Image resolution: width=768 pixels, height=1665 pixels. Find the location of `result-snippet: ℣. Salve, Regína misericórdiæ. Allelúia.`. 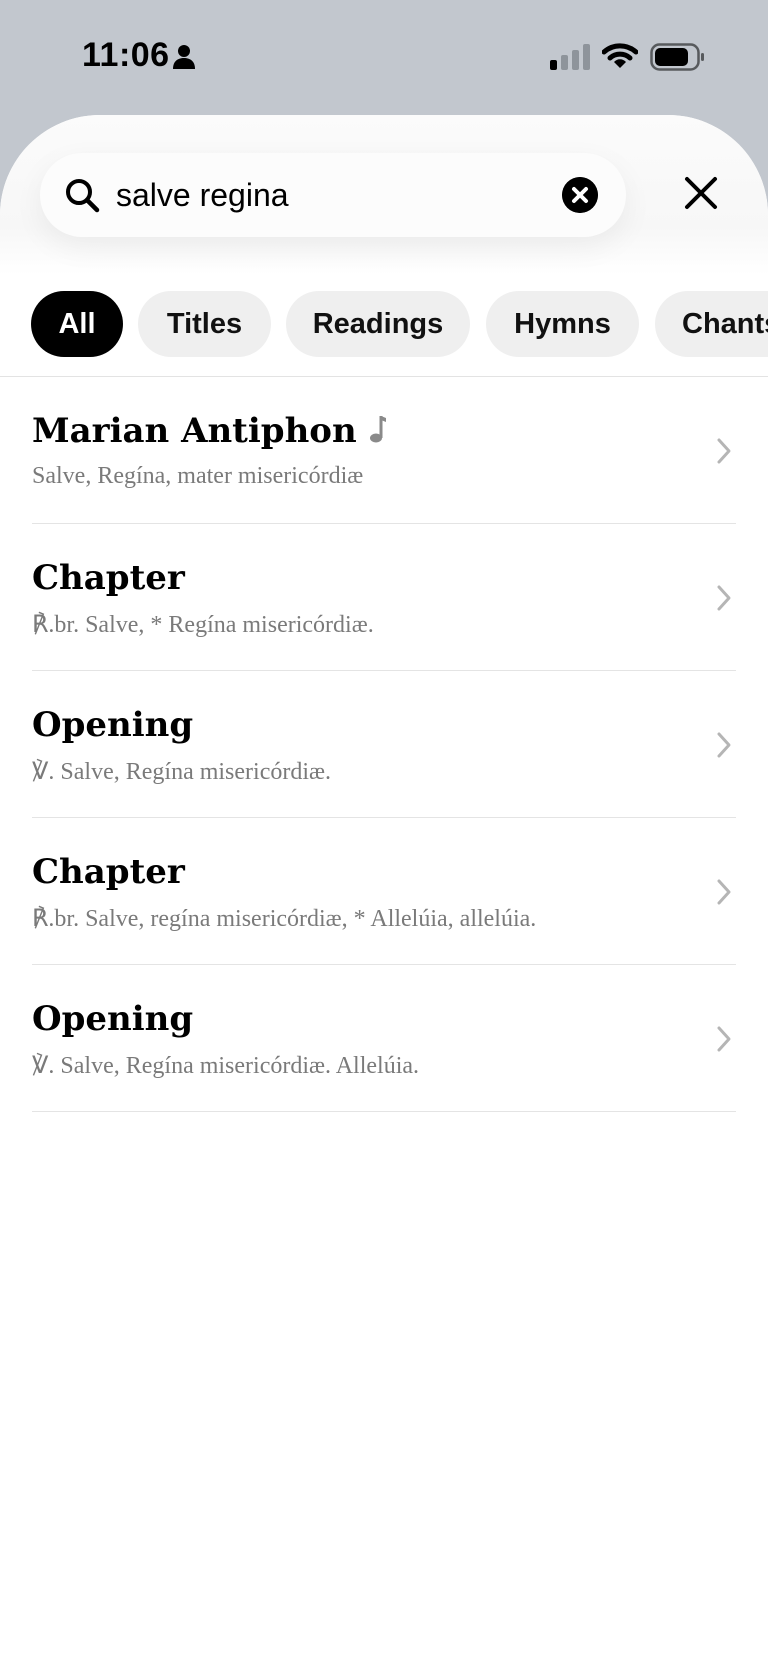

result-snippet: ℣. Salve, Regína misericórdiæ. Allelúia. is located at coordinates (226, 1066).